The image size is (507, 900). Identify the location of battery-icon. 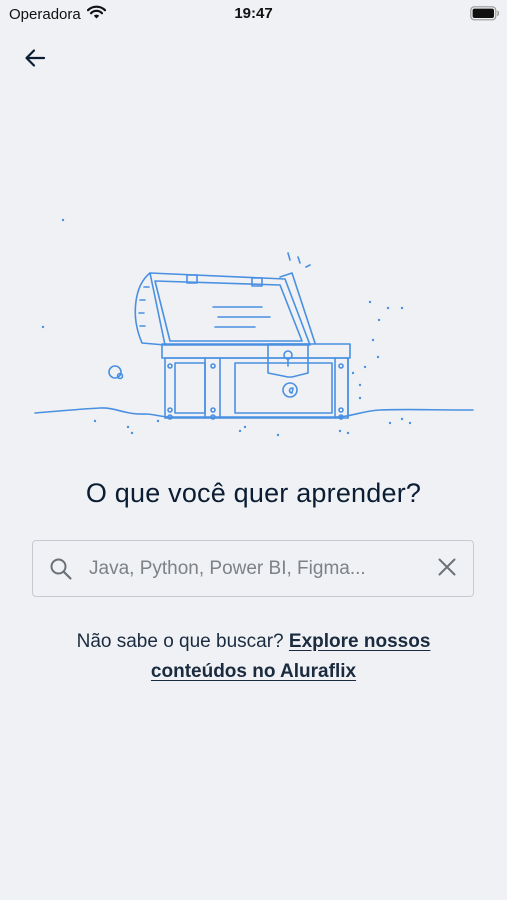
(485, 16).